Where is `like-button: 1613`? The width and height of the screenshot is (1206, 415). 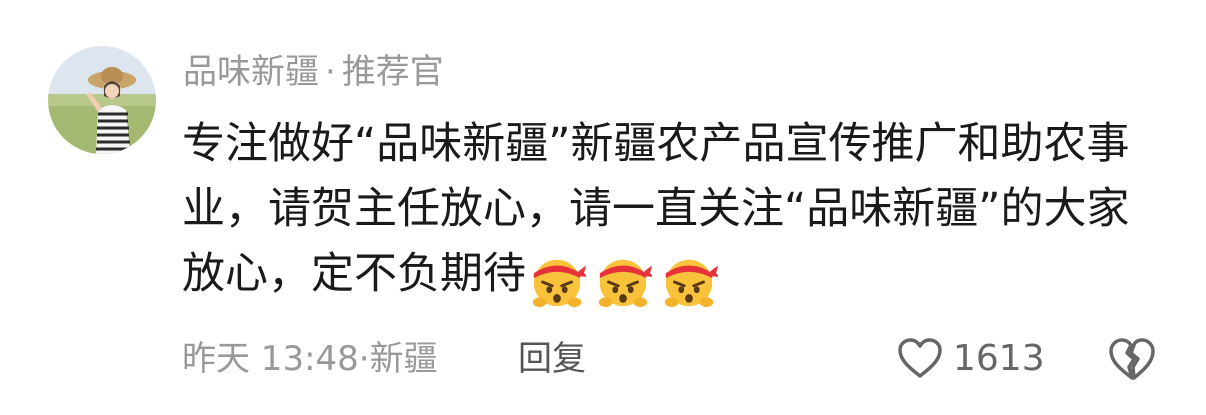
like-button: 1613 is located at coordinates (971, 358).